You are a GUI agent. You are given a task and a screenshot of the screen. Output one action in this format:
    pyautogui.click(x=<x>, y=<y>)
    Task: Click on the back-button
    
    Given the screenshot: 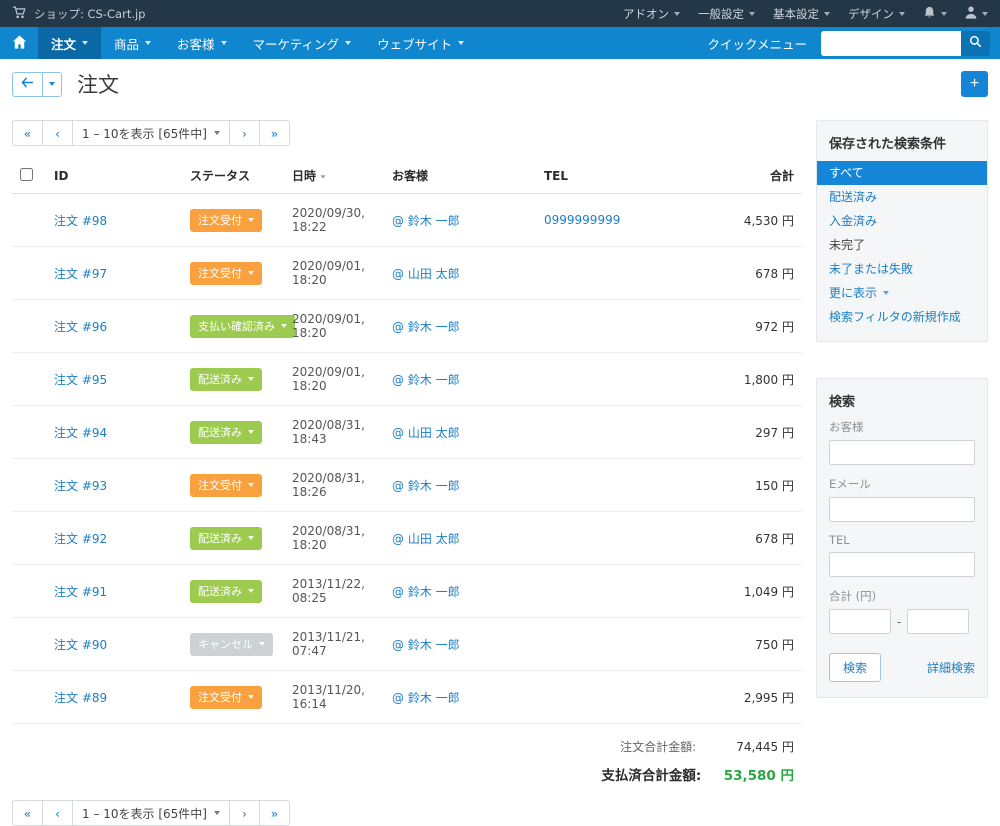 What is the action you would take?
    pyautogui.click(x=27, y=84)
    